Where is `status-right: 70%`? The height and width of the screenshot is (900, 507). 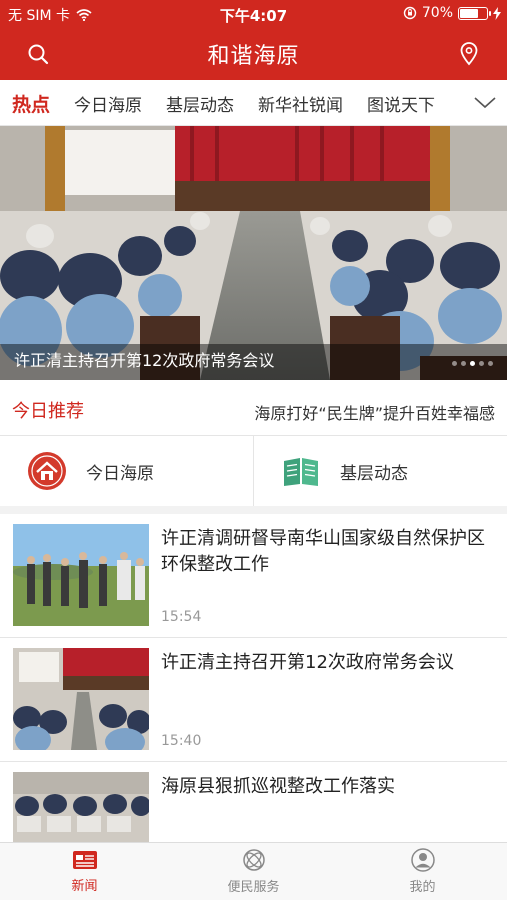 status-right: 70% is located at coordinates (452, 13).